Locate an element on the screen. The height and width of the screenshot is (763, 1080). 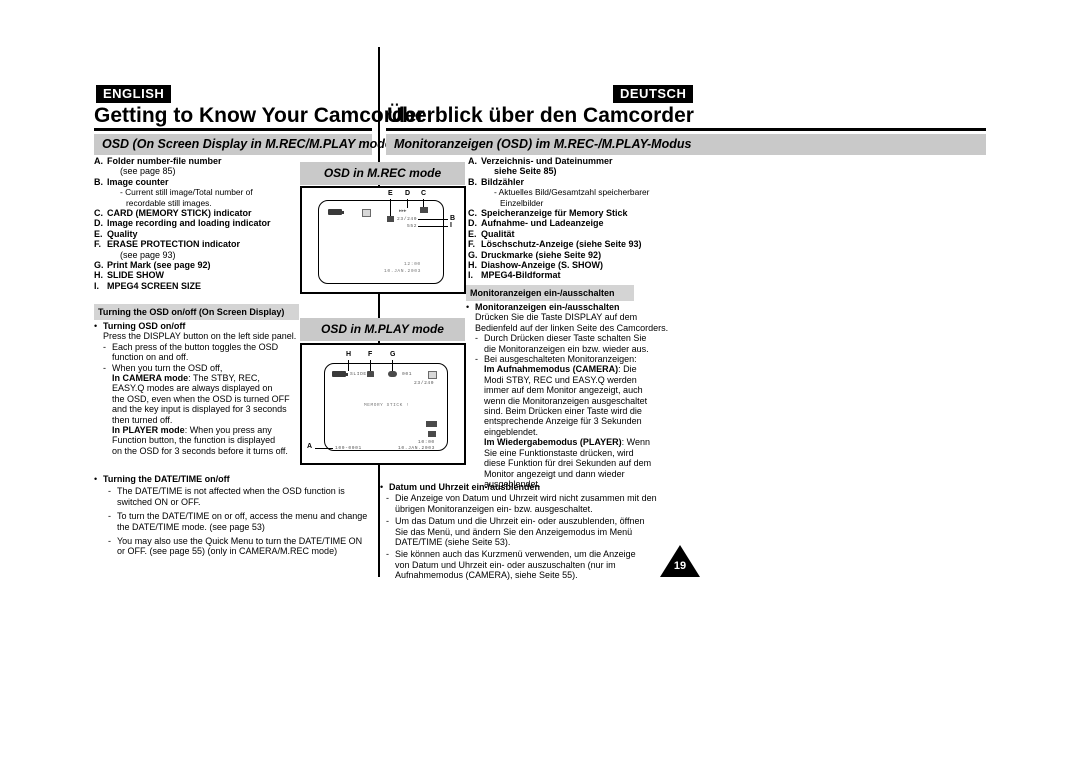
legend-item: D. Aufnahme- und Ladeanzeige is located at coordinates (536, 223).